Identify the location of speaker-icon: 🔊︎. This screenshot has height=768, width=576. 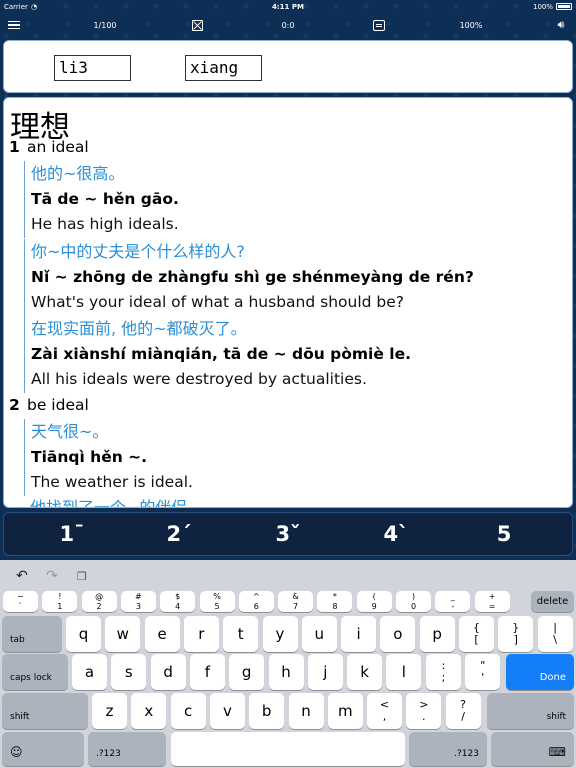
(561, 25).